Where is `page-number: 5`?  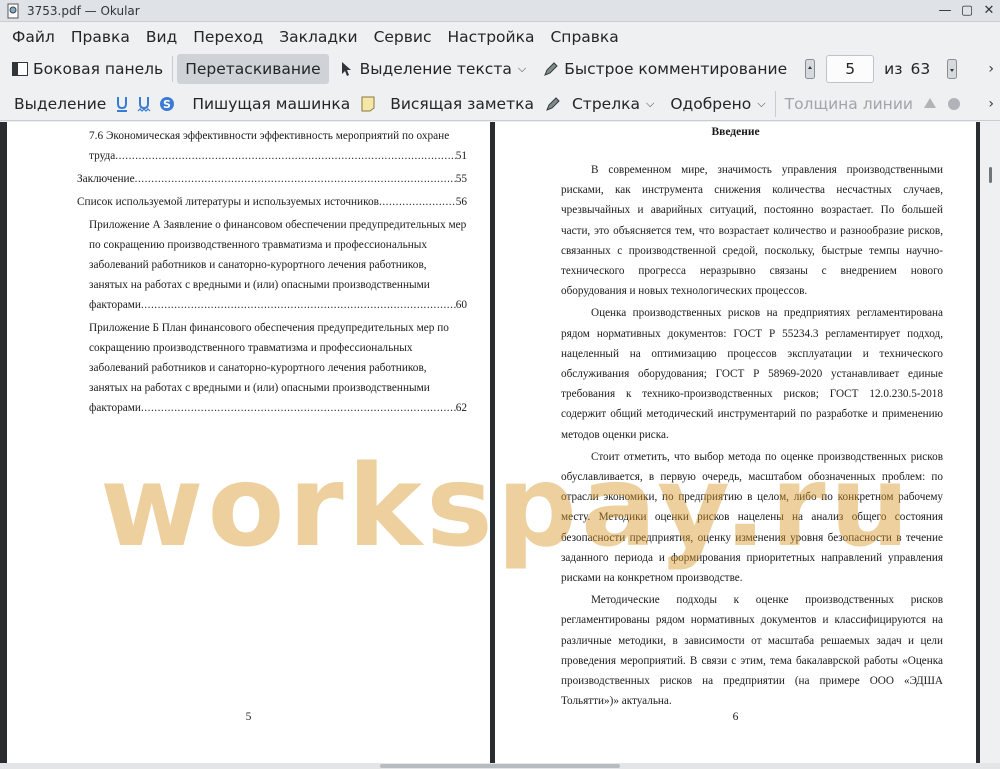 page-number: 5 is located at coordinates (248, 717).